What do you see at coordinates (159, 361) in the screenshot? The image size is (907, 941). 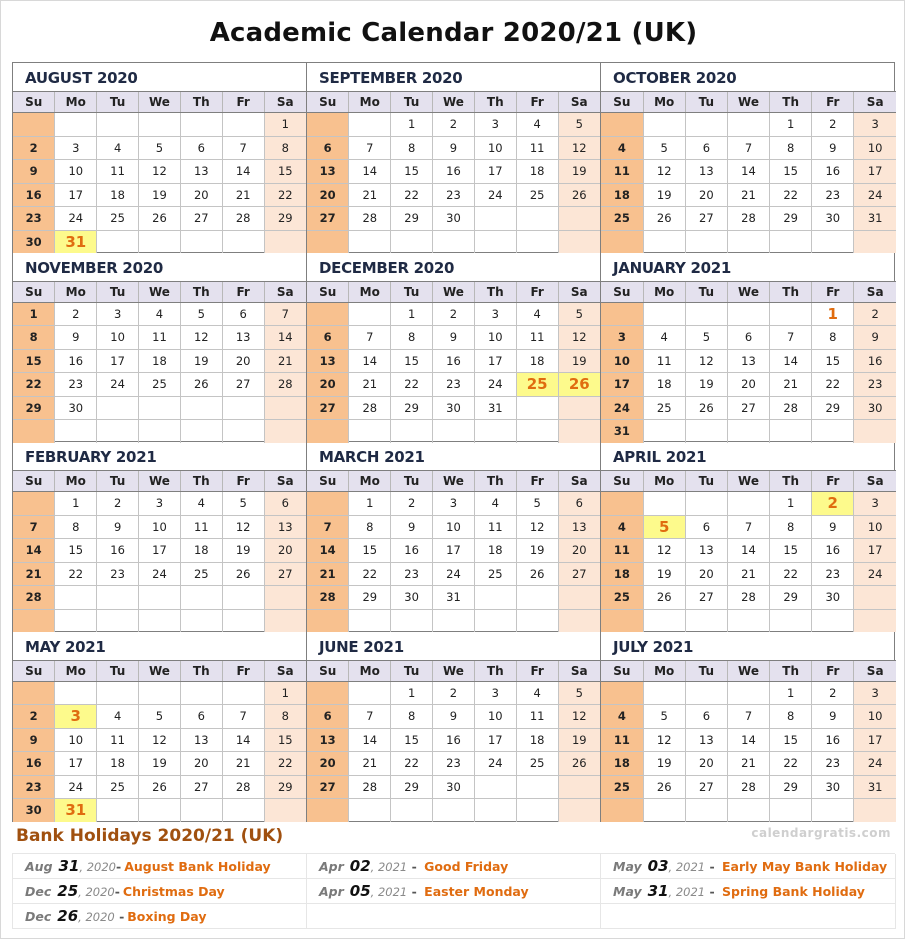 I see `day-cell: 18` at bounding box center [159, 361].